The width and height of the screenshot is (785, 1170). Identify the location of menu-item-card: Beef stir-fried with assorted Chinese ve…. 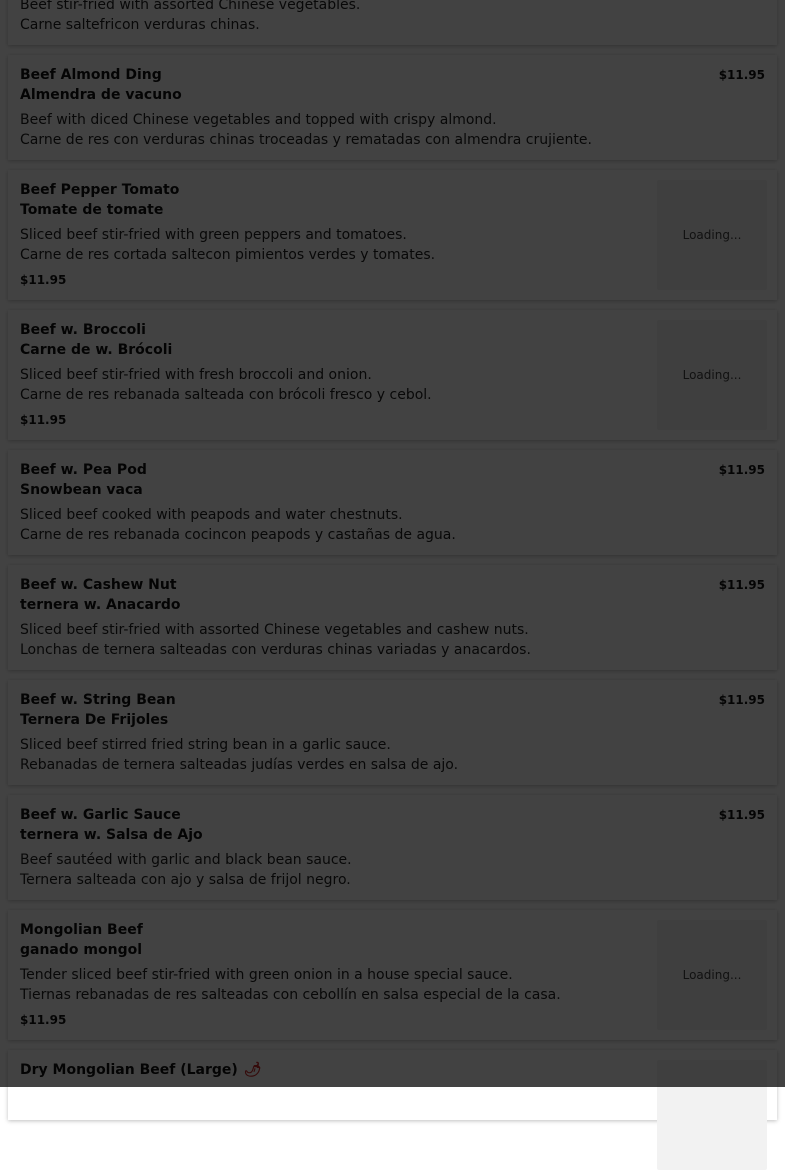
(392, 22).